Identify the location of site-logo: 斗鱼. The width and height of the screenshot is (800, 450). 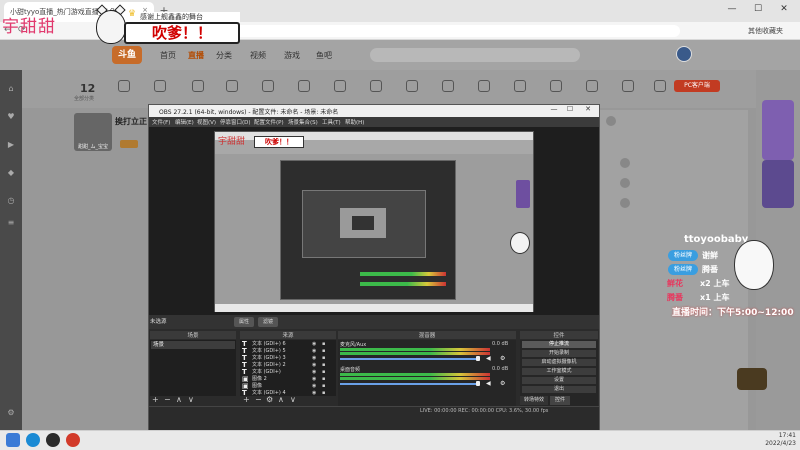
(127, 55).